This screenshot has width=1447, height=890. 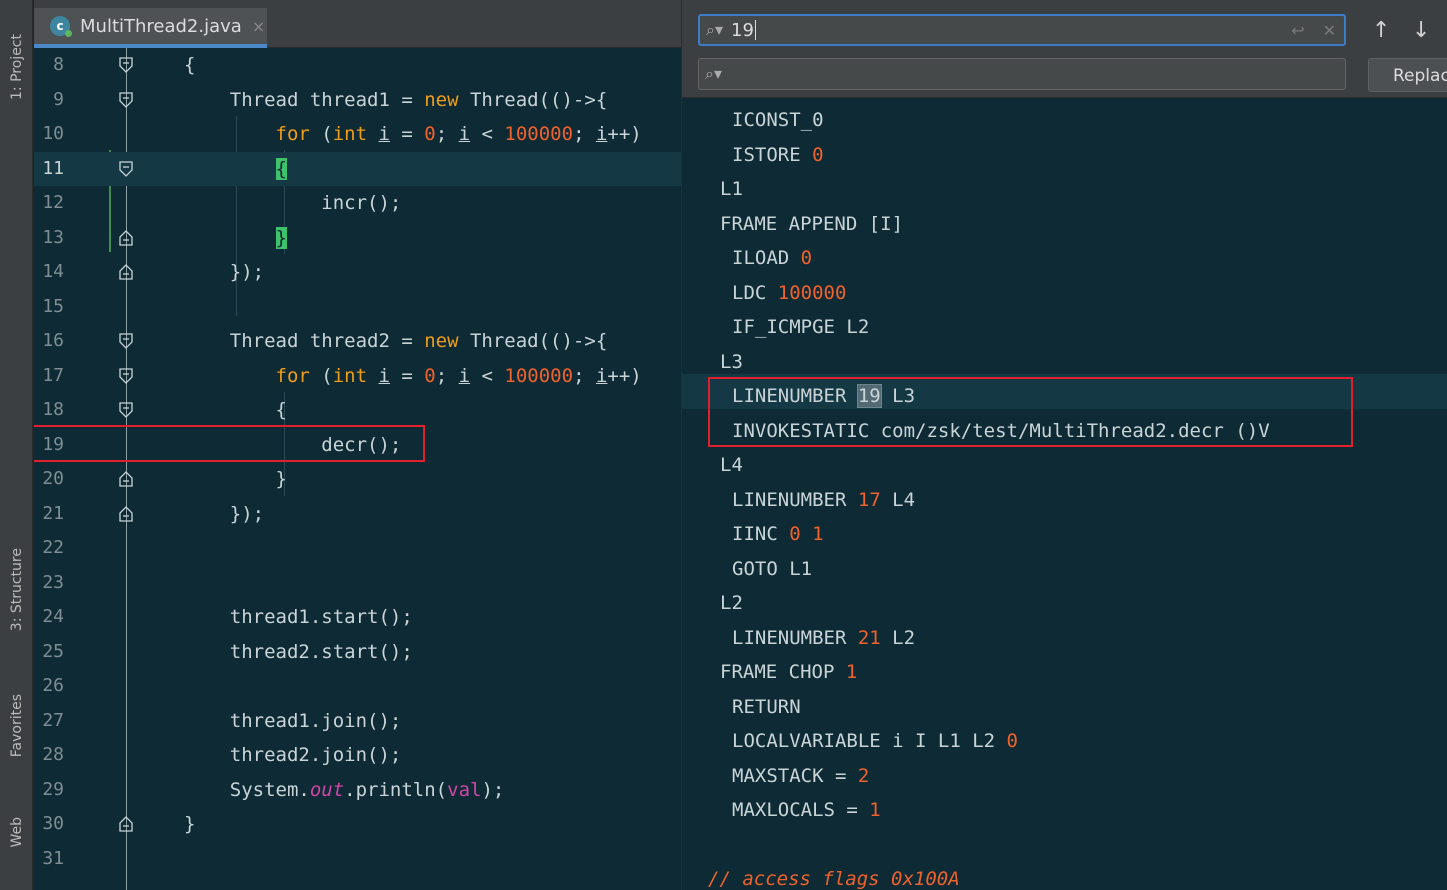 I want to click on line-number: 8, so click(x=58, y=64).